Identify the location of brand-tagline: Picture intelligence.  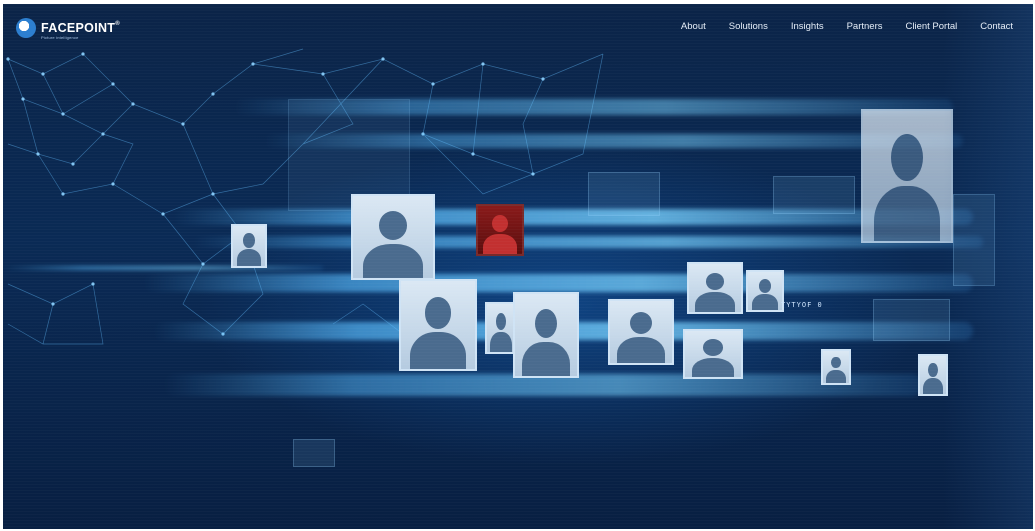
(60, 37).